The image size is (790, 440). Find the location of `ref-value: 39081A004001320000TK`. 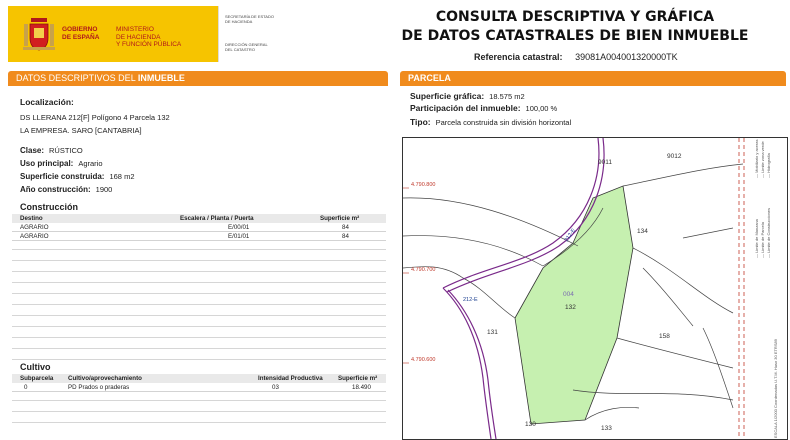

ref-value: 39081A004001320000TK is located at coordinates (626, 57).